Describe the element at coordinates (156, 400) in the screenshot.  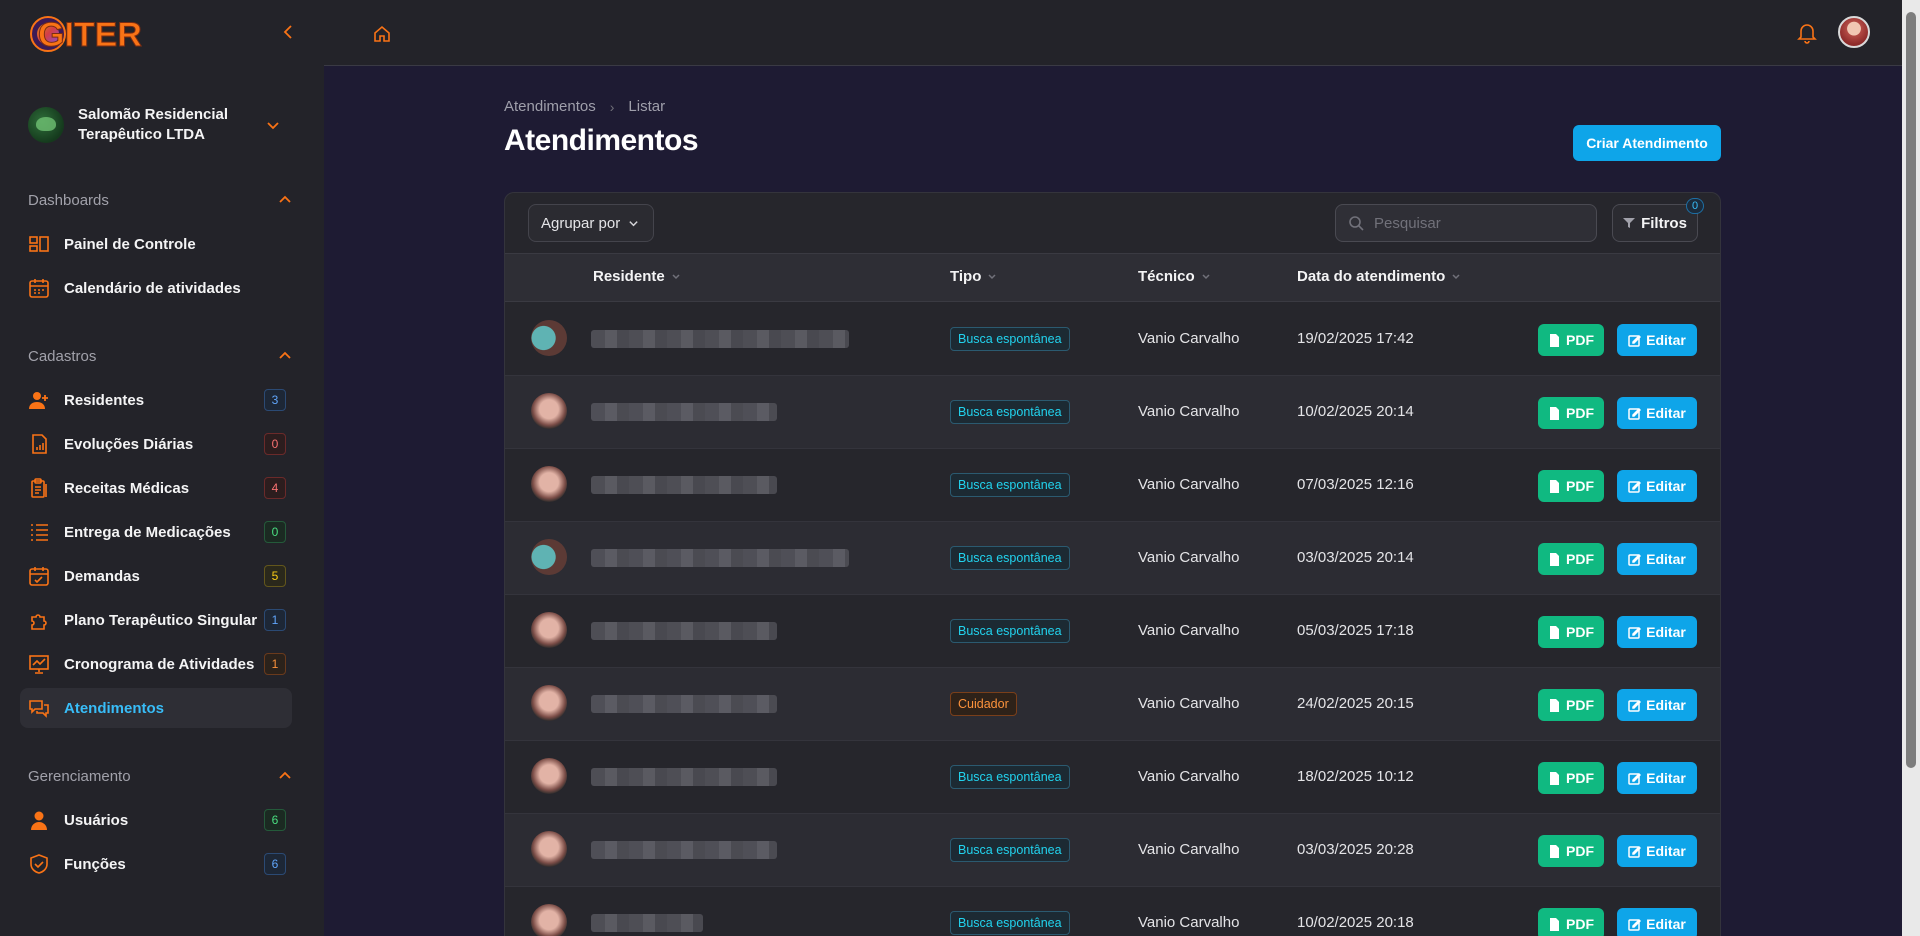
I see `sidebar-item-residentes: Residentes 3` at that location.